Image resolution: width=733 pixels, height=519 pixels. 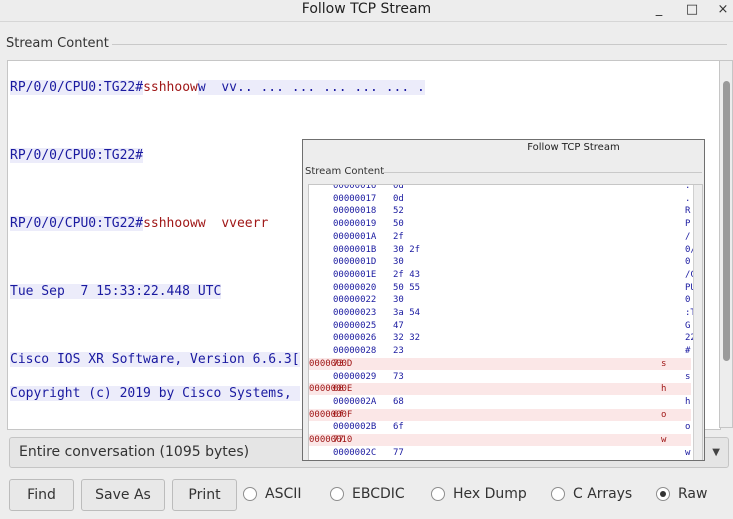 What do you see at coordinates (355, 376) in the screenshot?
I see `hex-offset: 00000029` at bounding box center [355, 376].